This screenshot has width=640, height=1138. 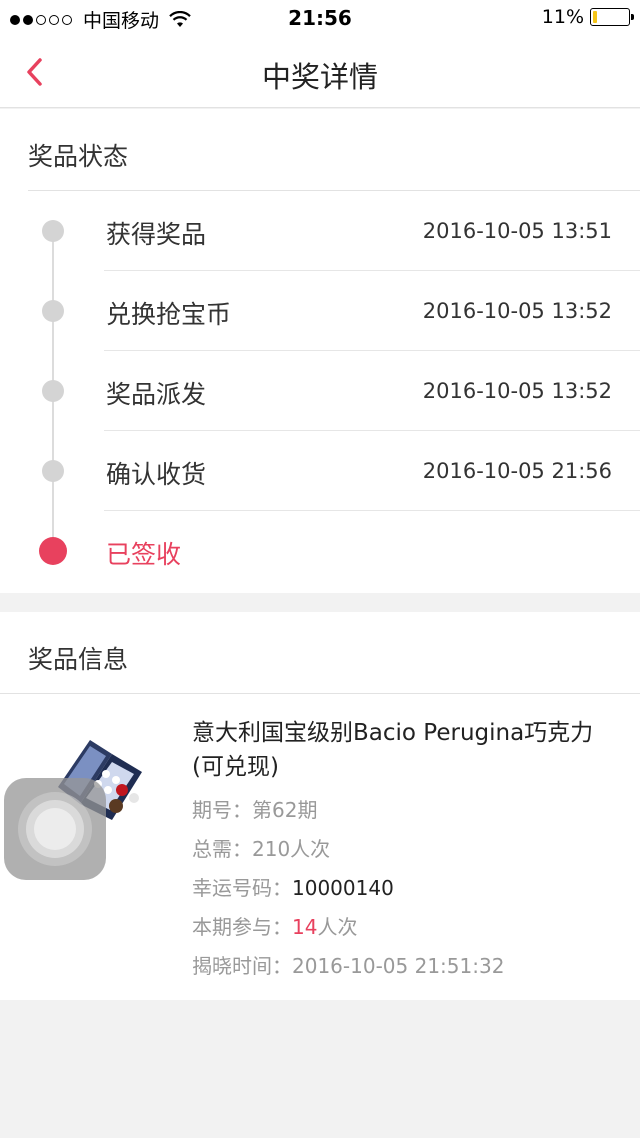 What do you see at coordinates (242, 966) in the screenshot?
I see `reveal-label: 揭晓时间：` at bounding box center [242, 966].